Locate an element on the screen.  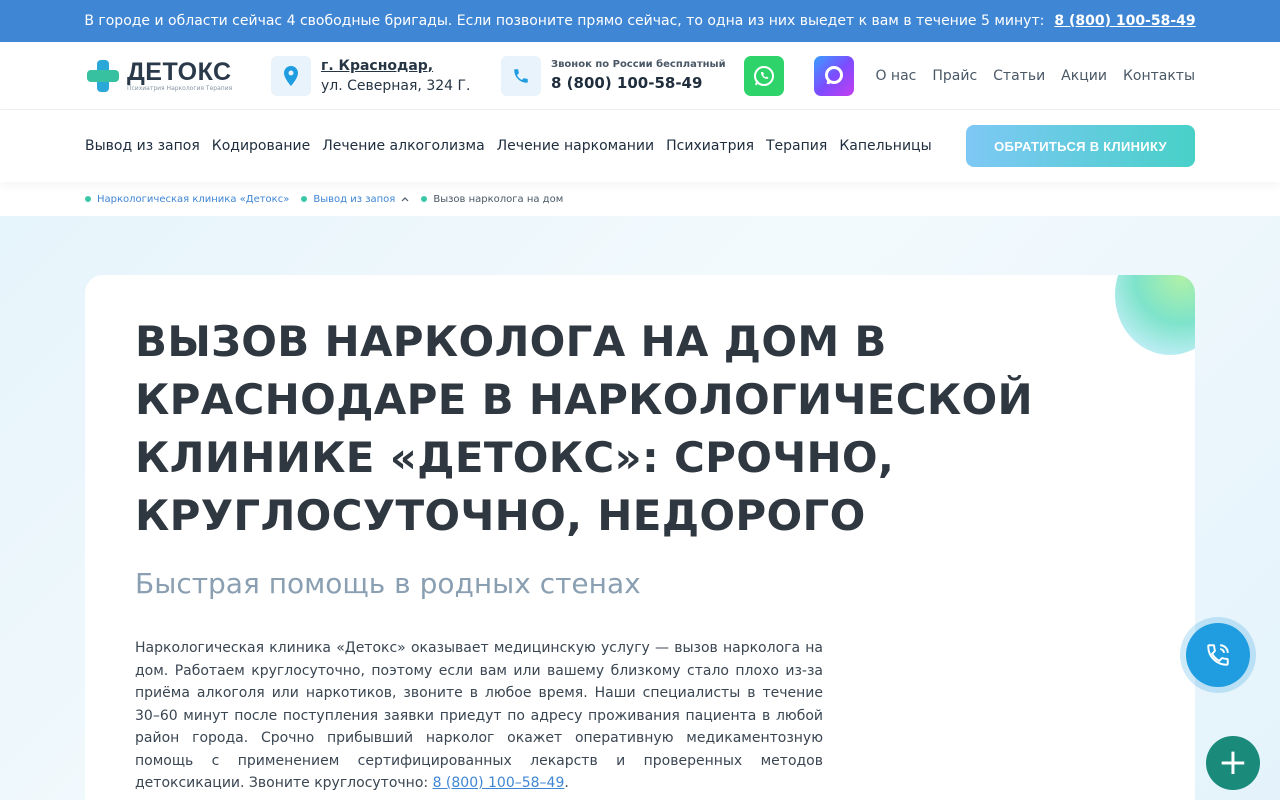
top-nav: О нас Прайс Статьи Акции Контакты is located at coordinates (1035, 76).